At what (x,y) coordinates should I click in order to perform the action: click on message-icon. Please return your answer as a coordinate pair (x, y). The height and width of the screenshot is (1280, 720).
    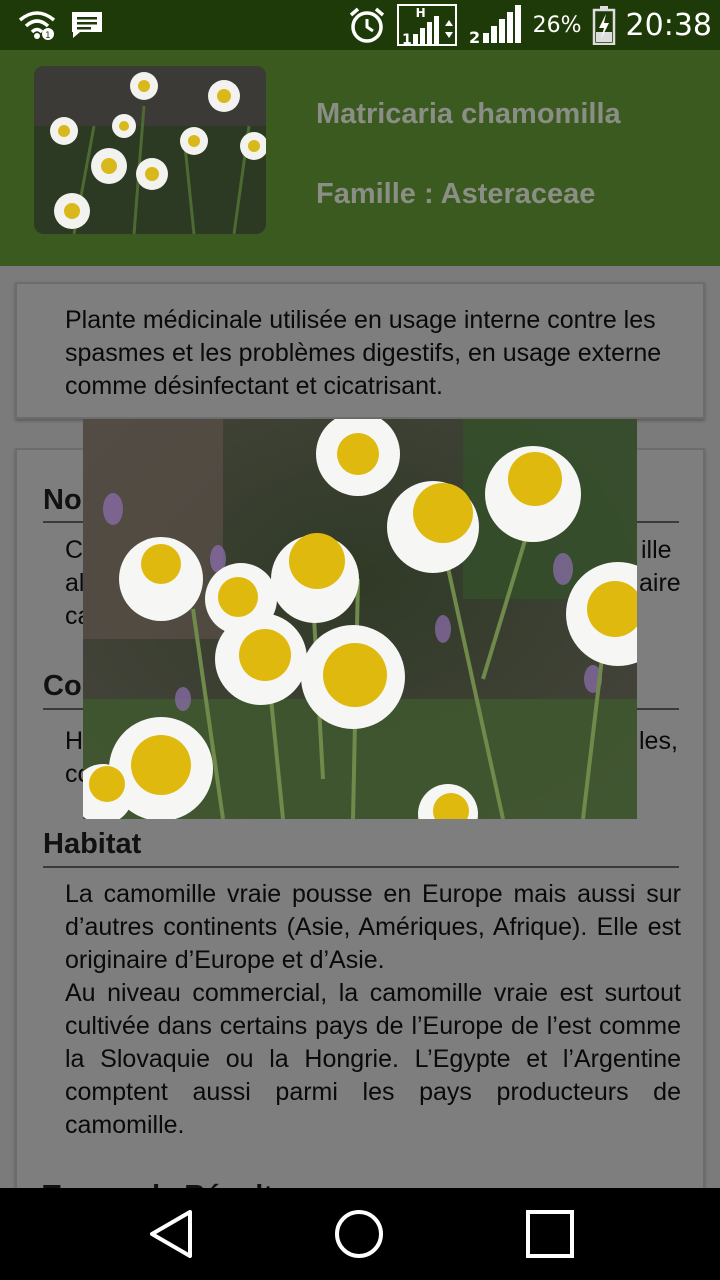
    Looking at the image, I should click on (87, 25).